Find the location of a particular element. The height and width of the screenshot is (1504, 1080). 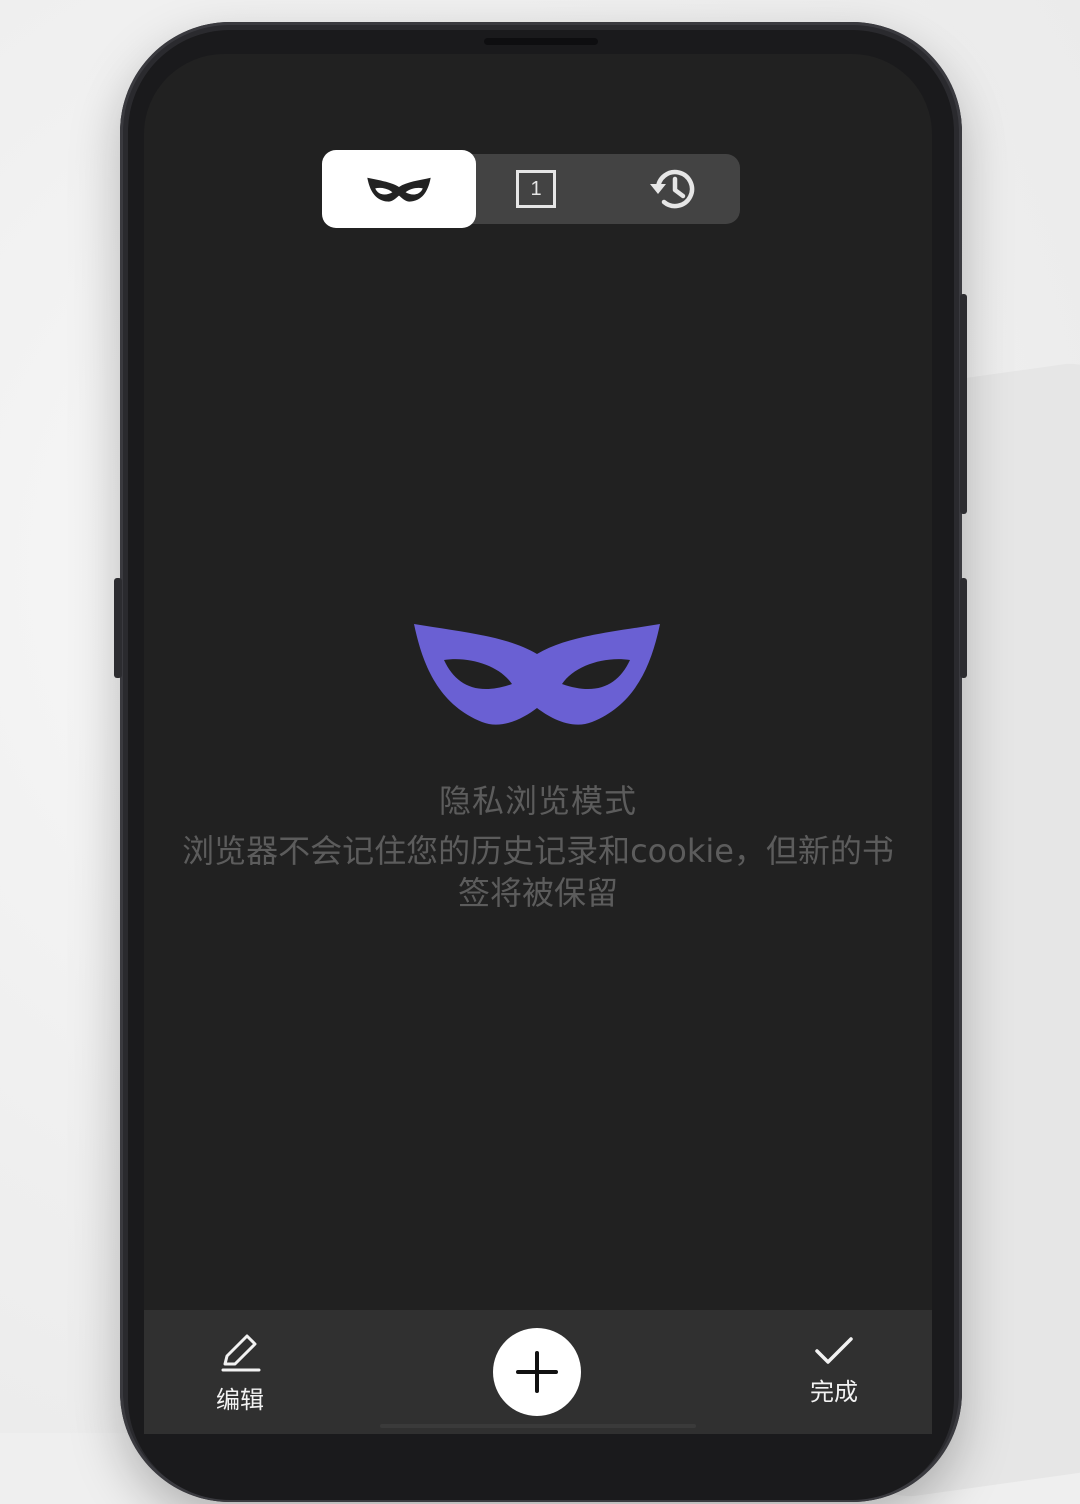

plus-icon is located at coordinates (537, 1372).